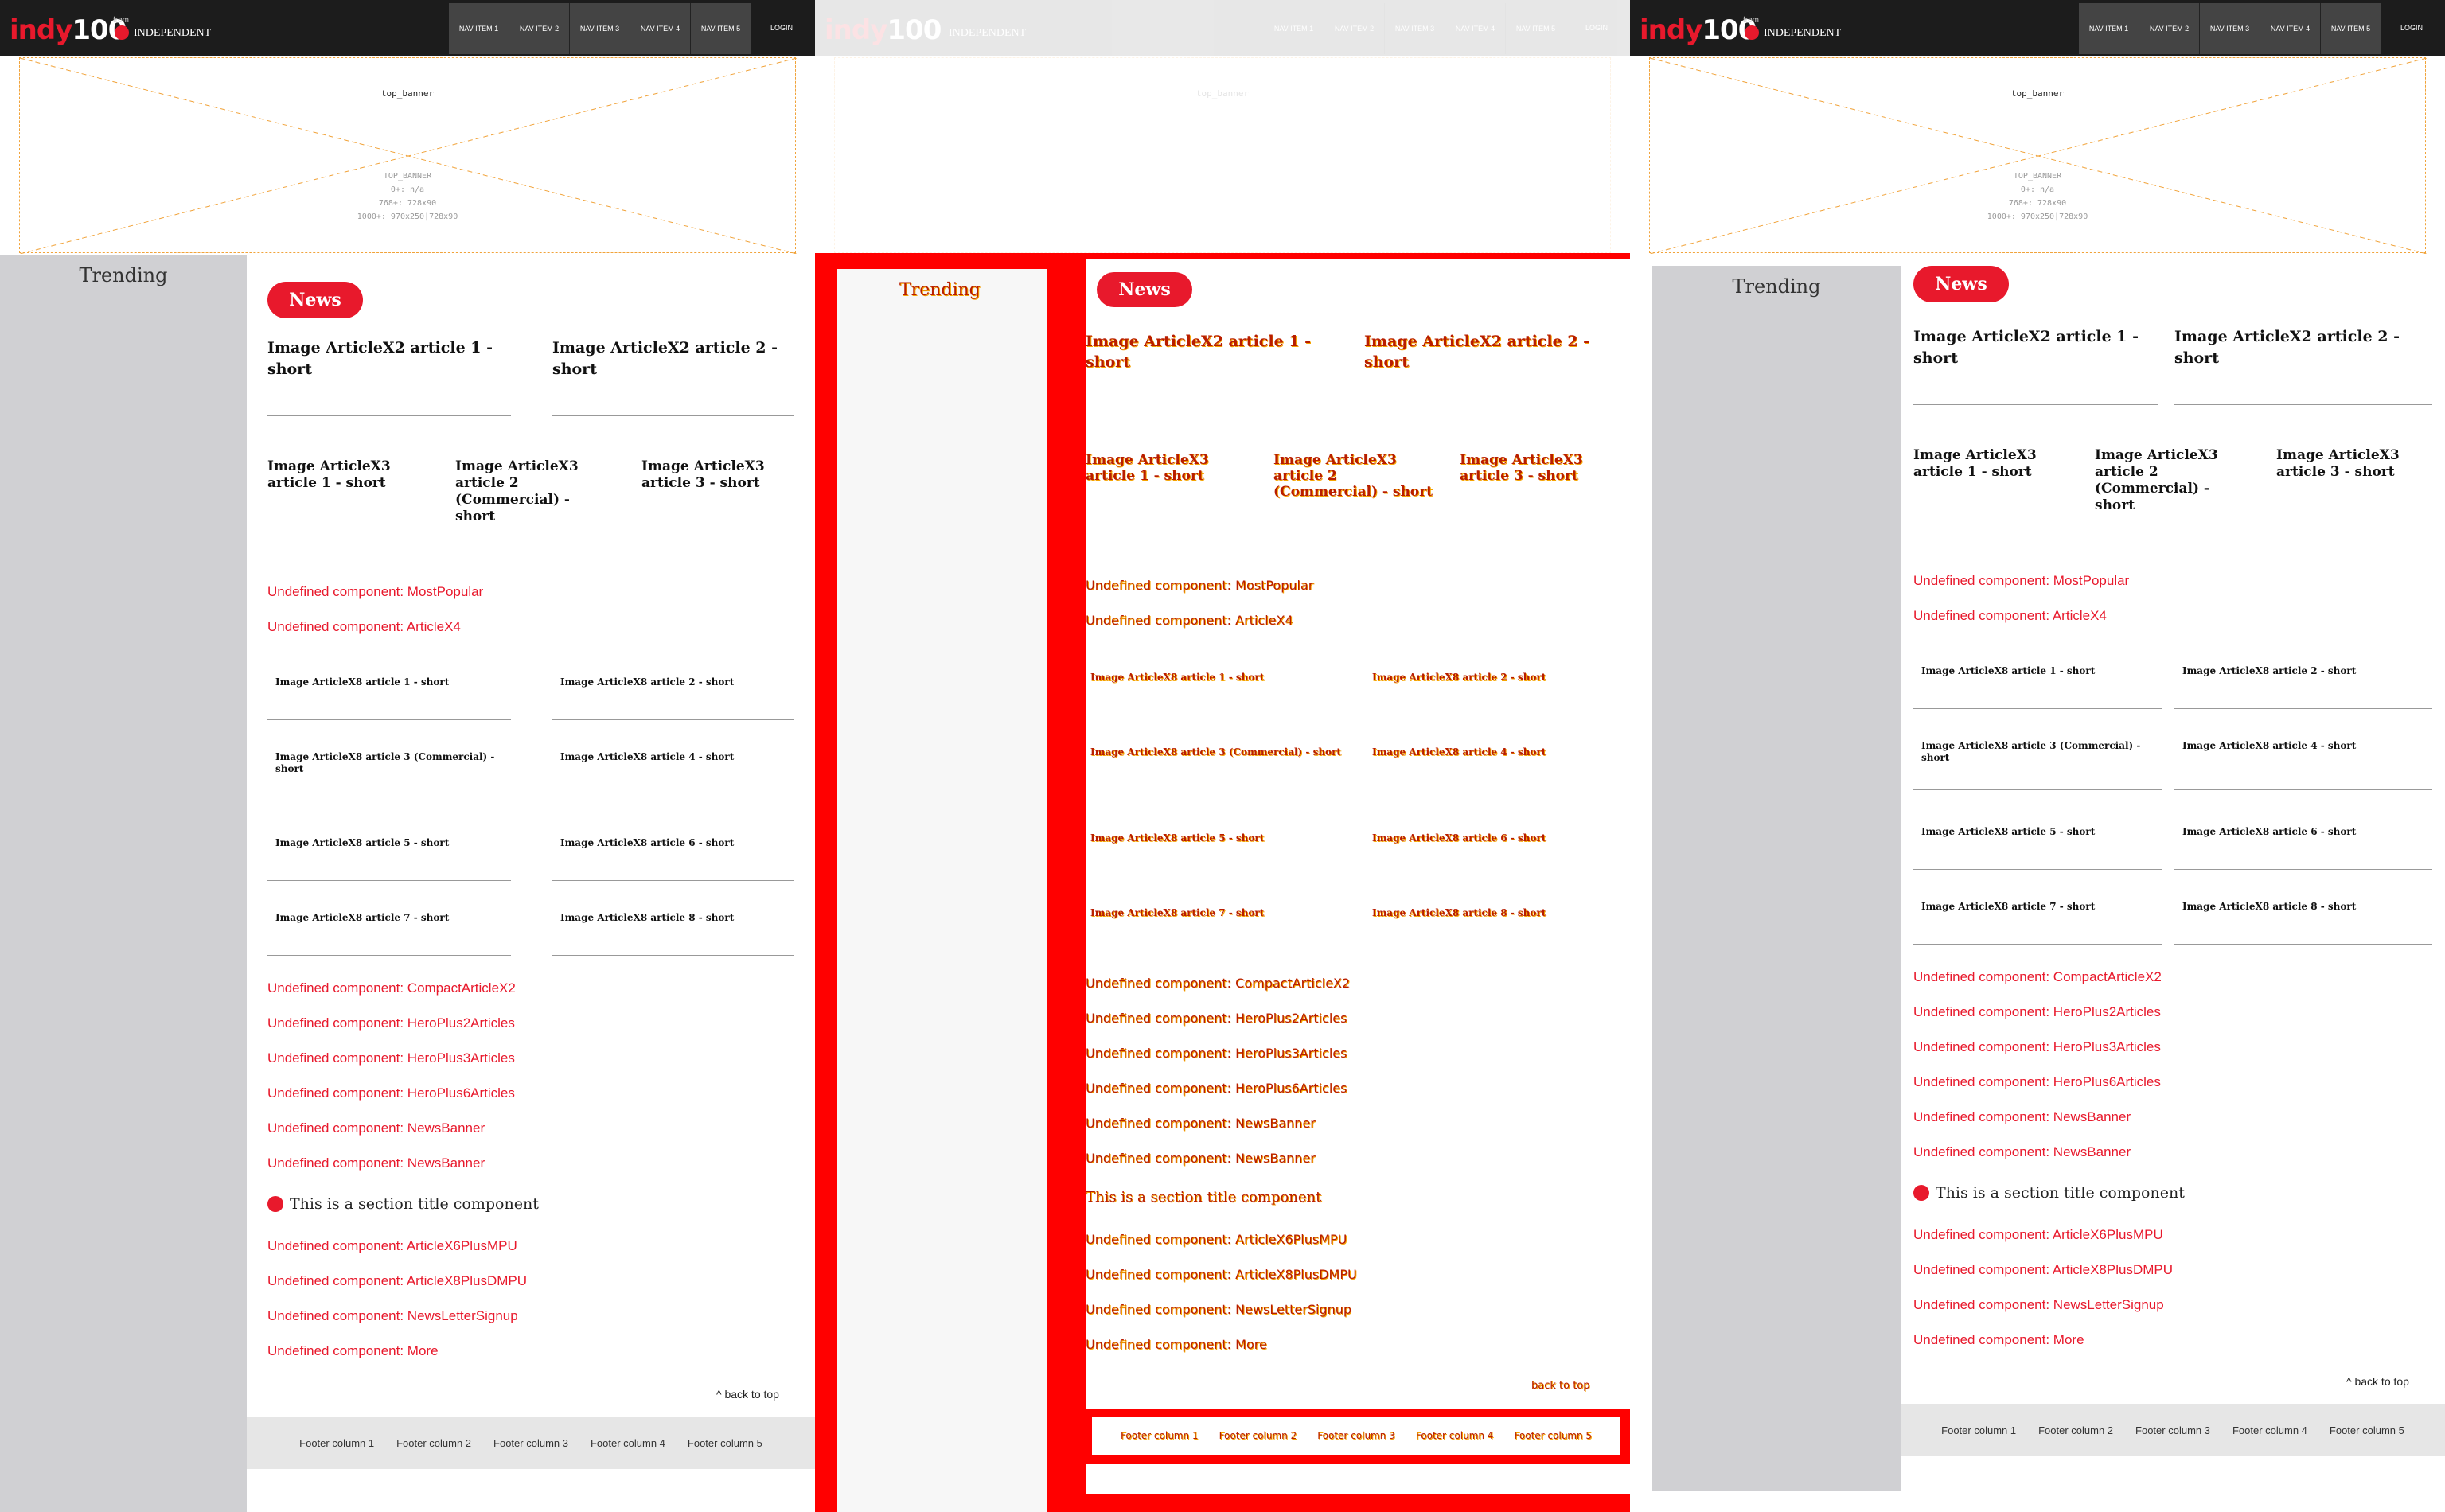 The image size is (2445, 1512). I want to click on article-title: Image ArticleX8 article 2 - short, so click(2269, 670).